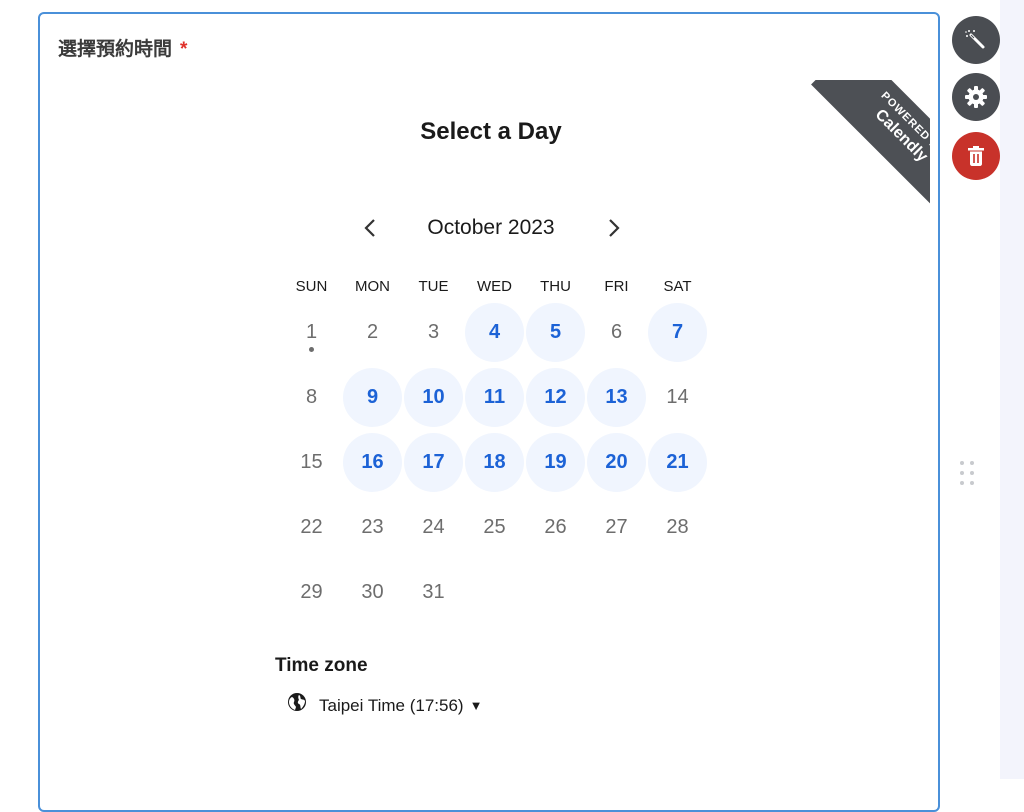 The image size is (1024, 812). What do you see at coordinates (311, 349) in the screenshot?
I see `today-indicator` at bounding box center [311, 349].